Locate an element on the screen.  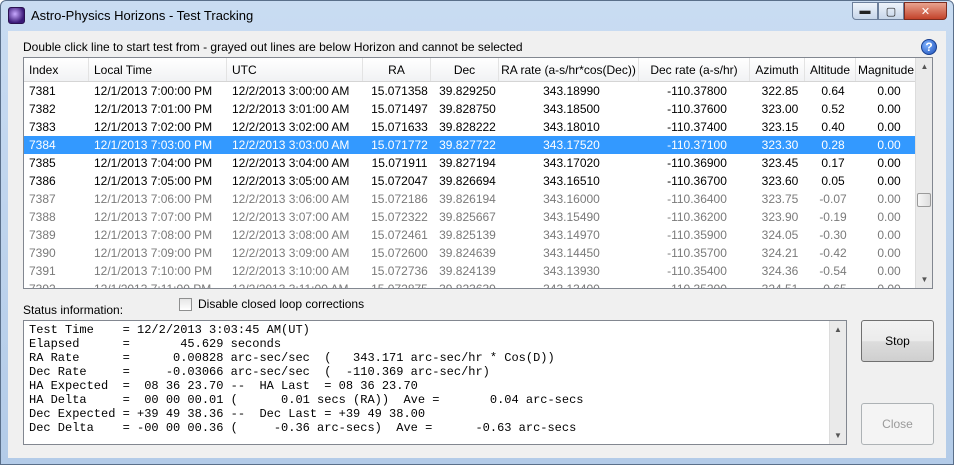
column-header: Magnitude is located at coordinates (886, 69).